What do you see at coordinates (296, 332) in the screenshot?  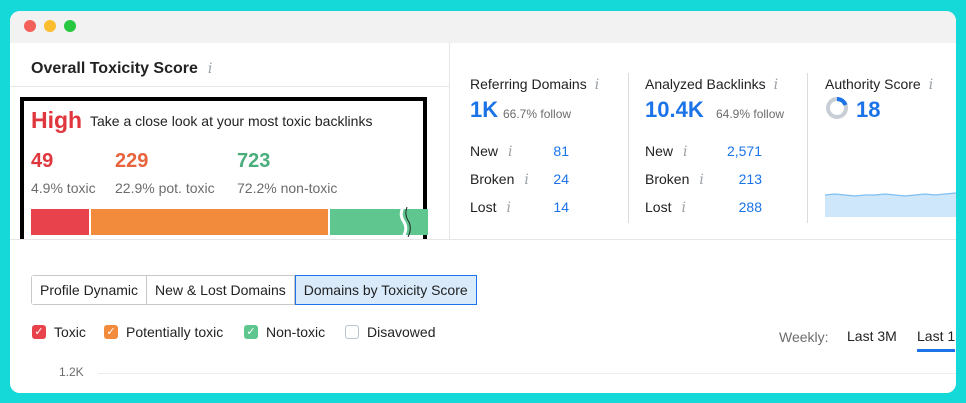 I see `legend-non-toxic-label: Non-toxic` at bounding box center [296, 332].